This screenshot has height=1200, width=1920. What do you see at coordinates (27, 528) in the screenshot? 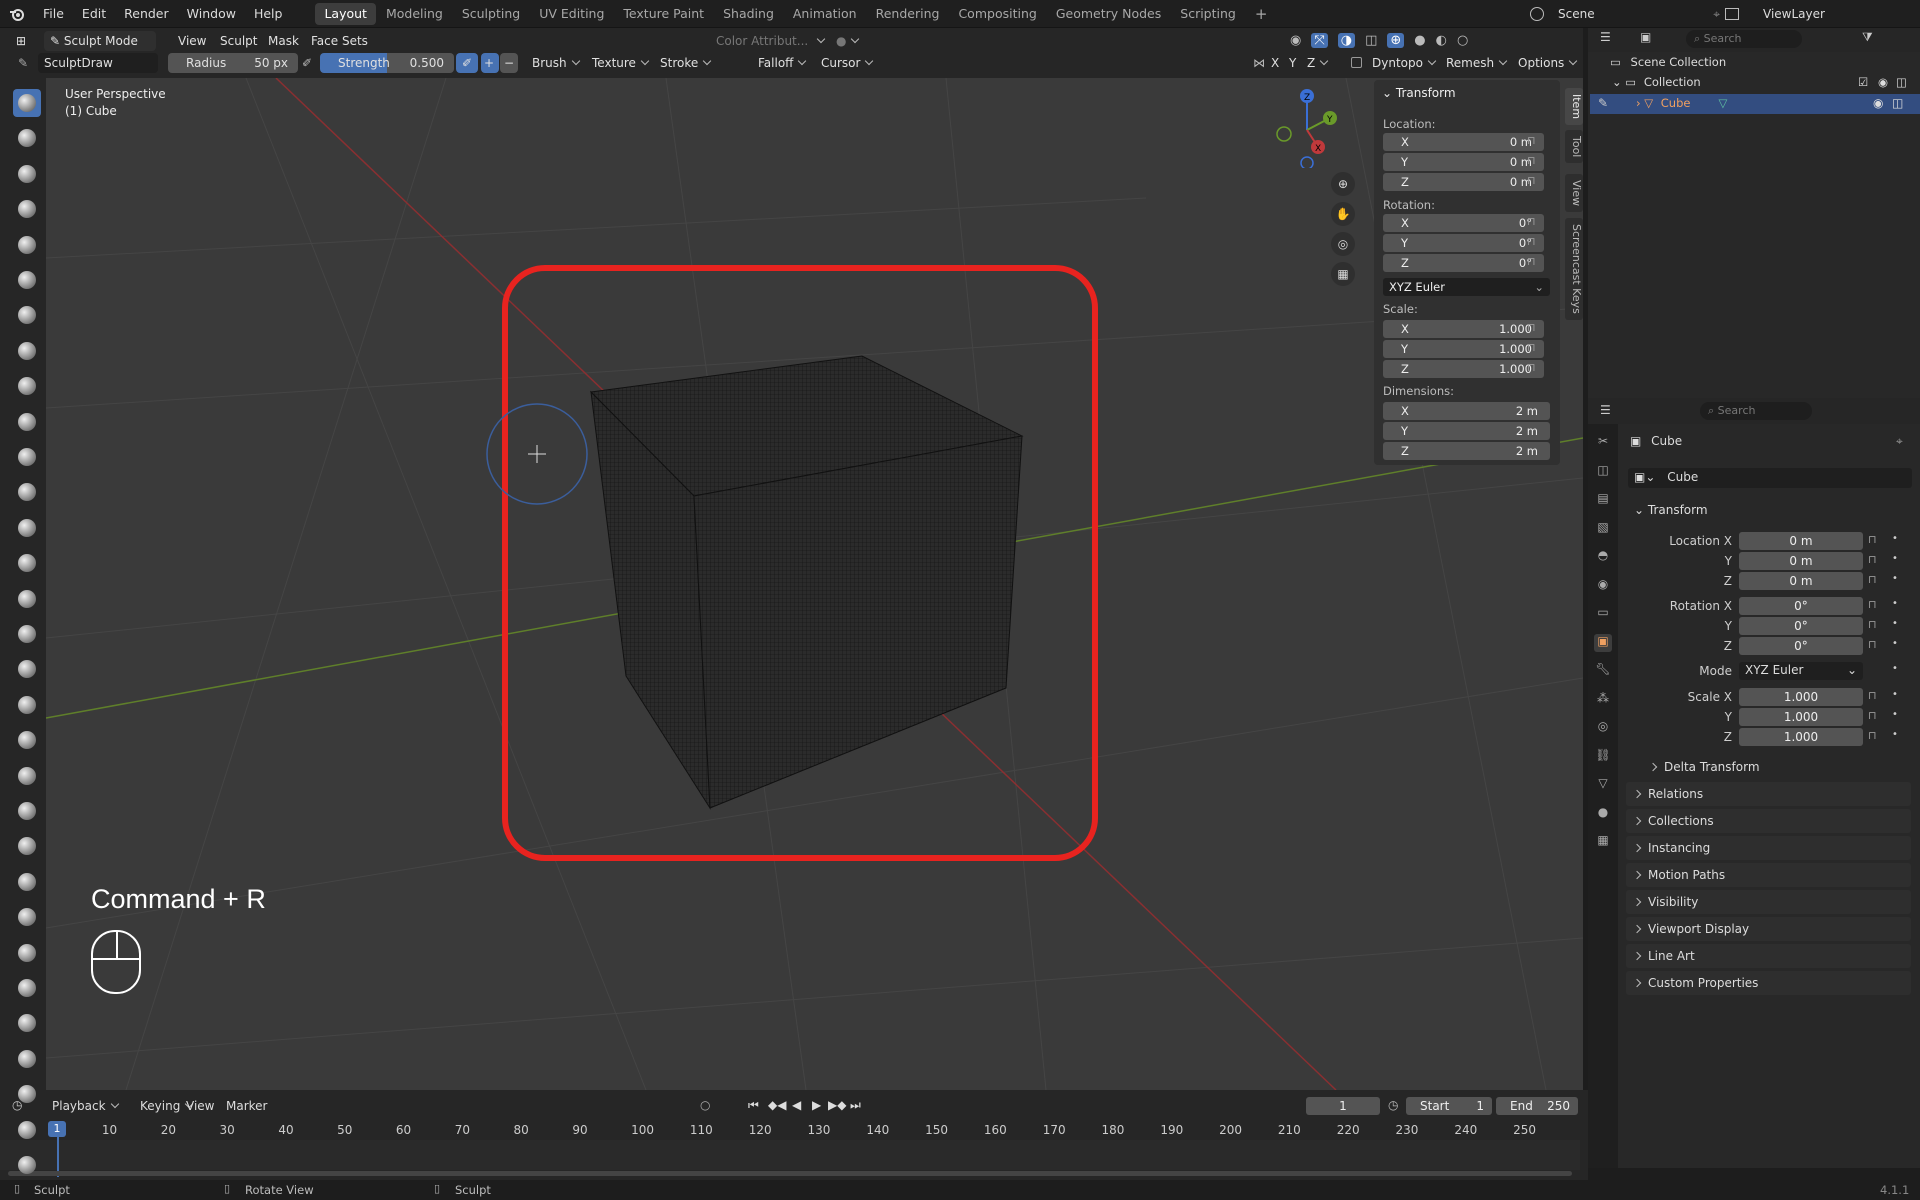
I see `tool-scrape-icon` at bounding box center [27, 528].